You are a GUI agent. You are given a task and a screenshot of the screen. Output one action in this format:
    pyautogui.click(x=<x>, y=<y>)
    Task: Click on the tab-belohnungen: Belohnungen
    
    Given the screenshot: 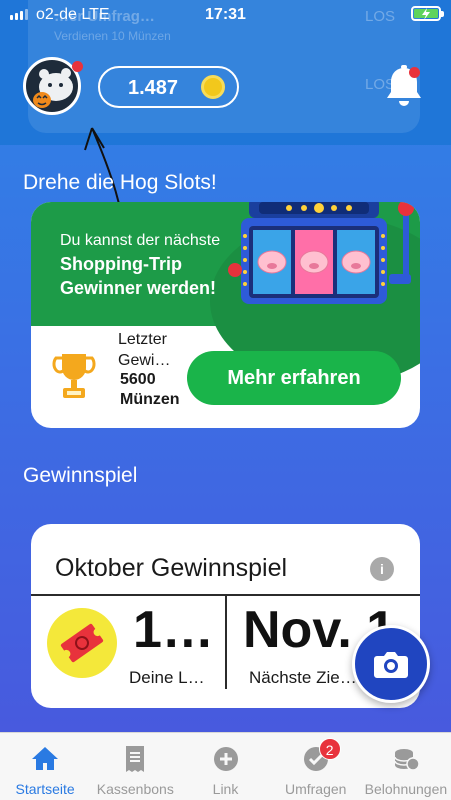 What is the action you would take?
    pyautogui.click(x=406, y=766)
    